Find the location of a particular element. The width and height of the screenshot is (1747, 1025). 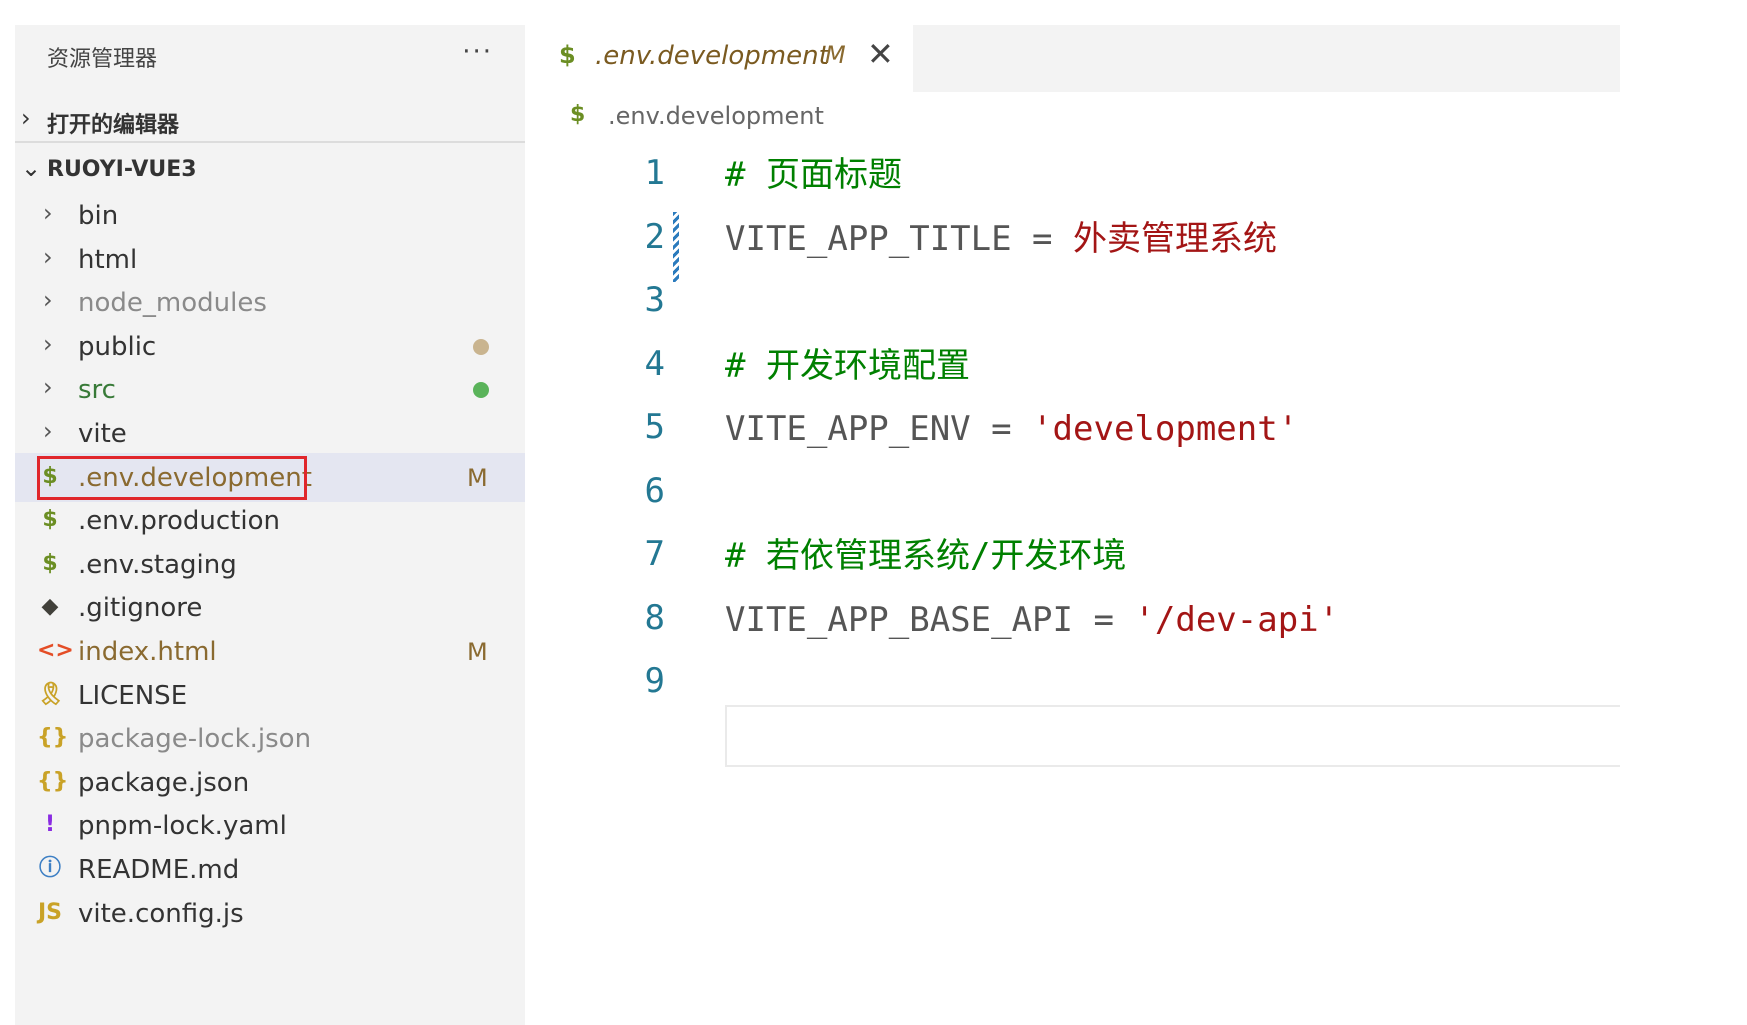

code-line: 9 is located at coordinates (1082, 683).